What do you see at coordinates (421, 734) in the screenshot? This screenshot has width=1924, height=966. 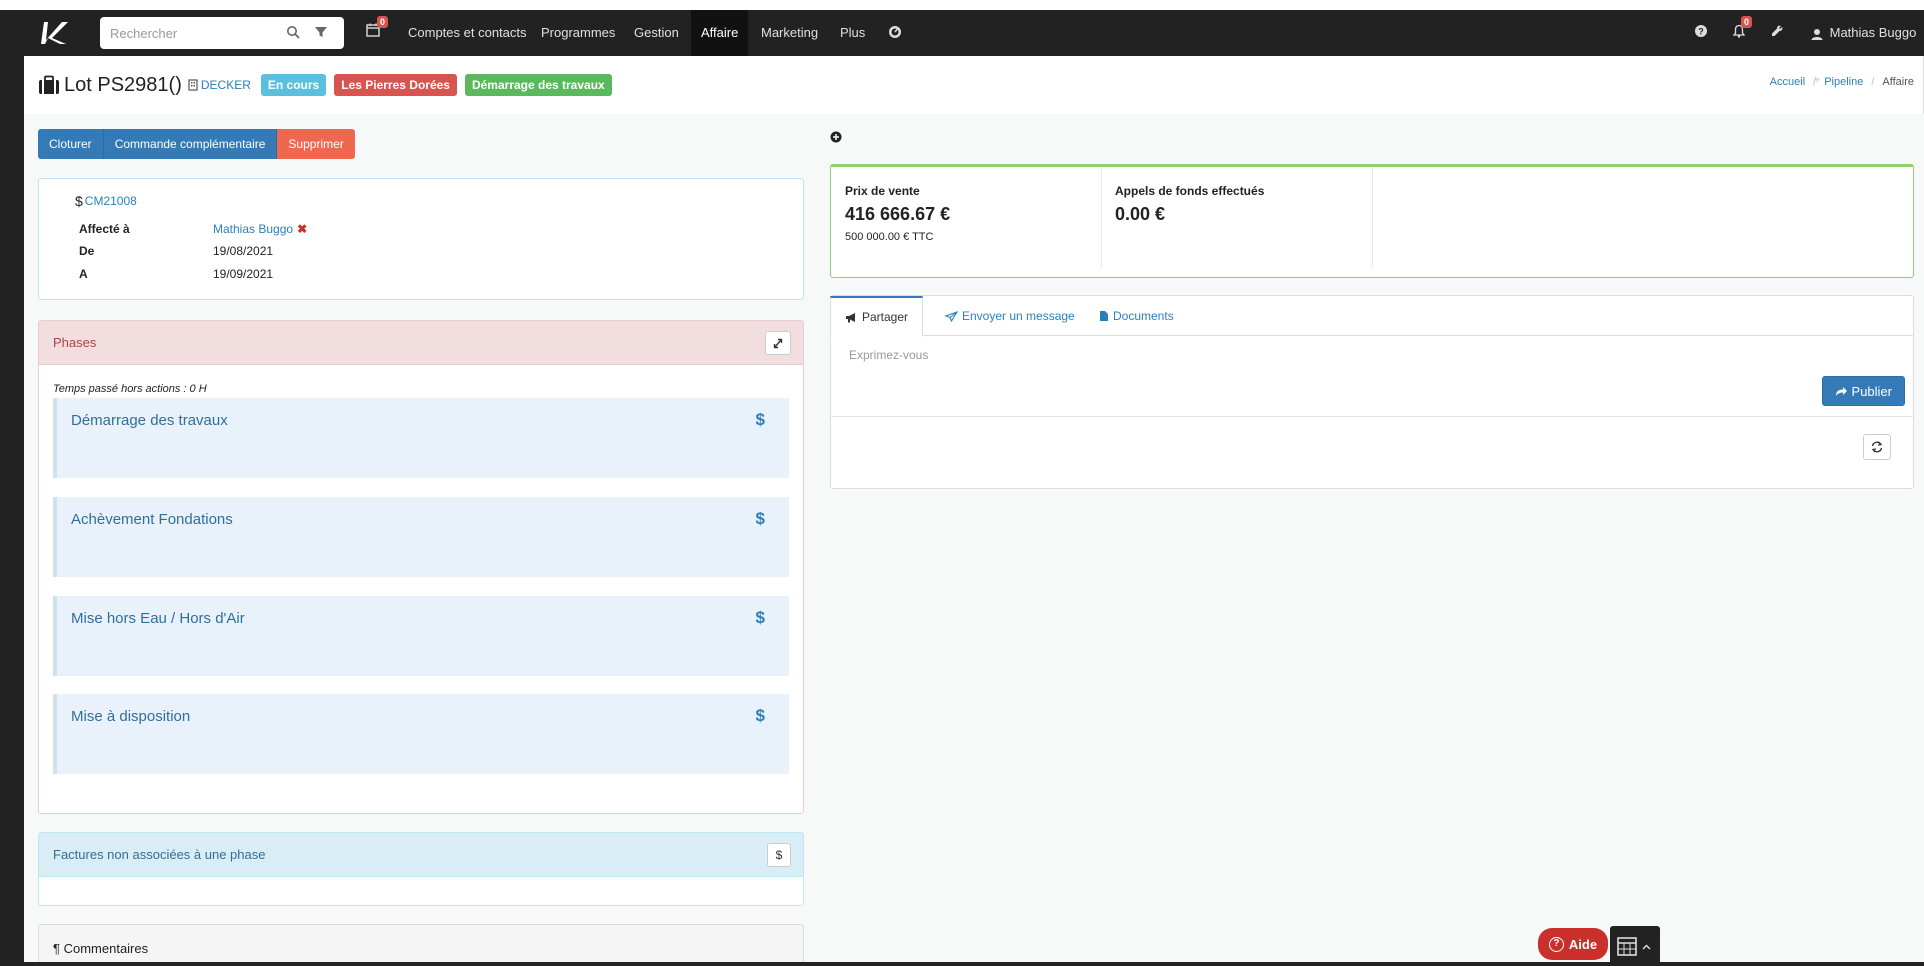 I see `phase-item: Mise à disposition $` at bounding box center [421, 734].